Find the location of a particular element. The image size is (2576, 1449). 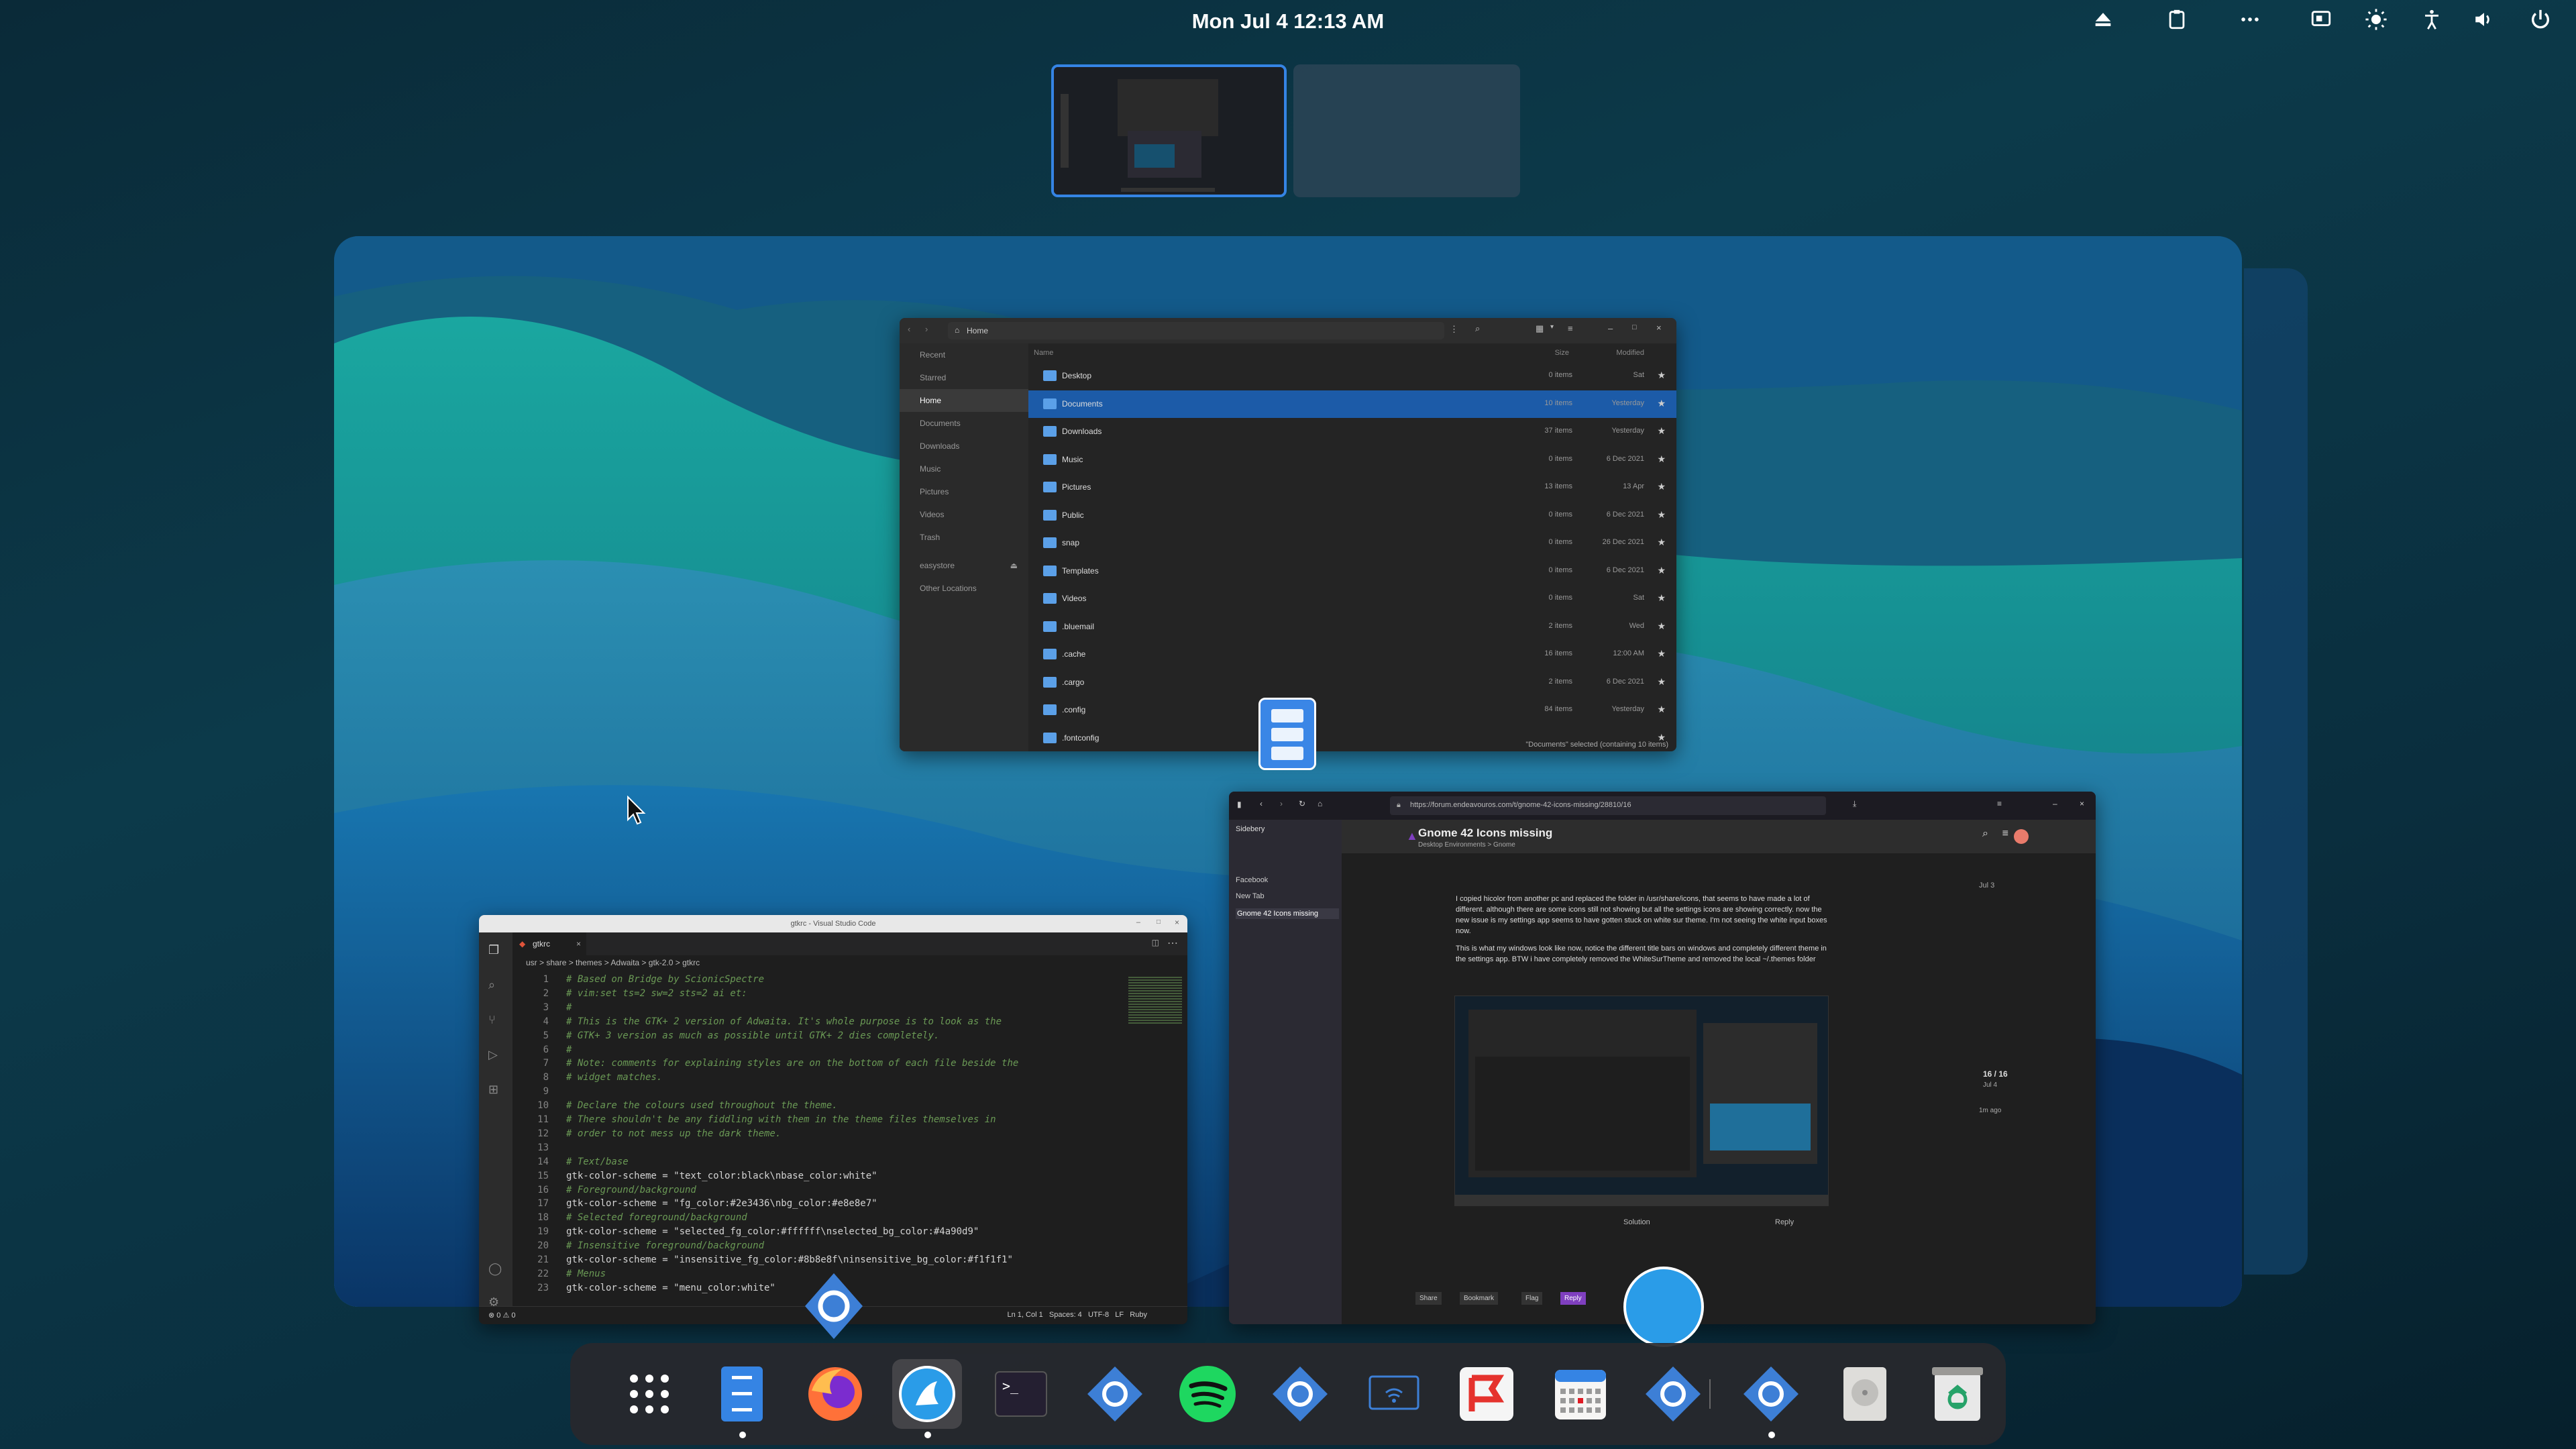

sidebar-toggle-icon: ▮ is located at coordinates (1239, 804).